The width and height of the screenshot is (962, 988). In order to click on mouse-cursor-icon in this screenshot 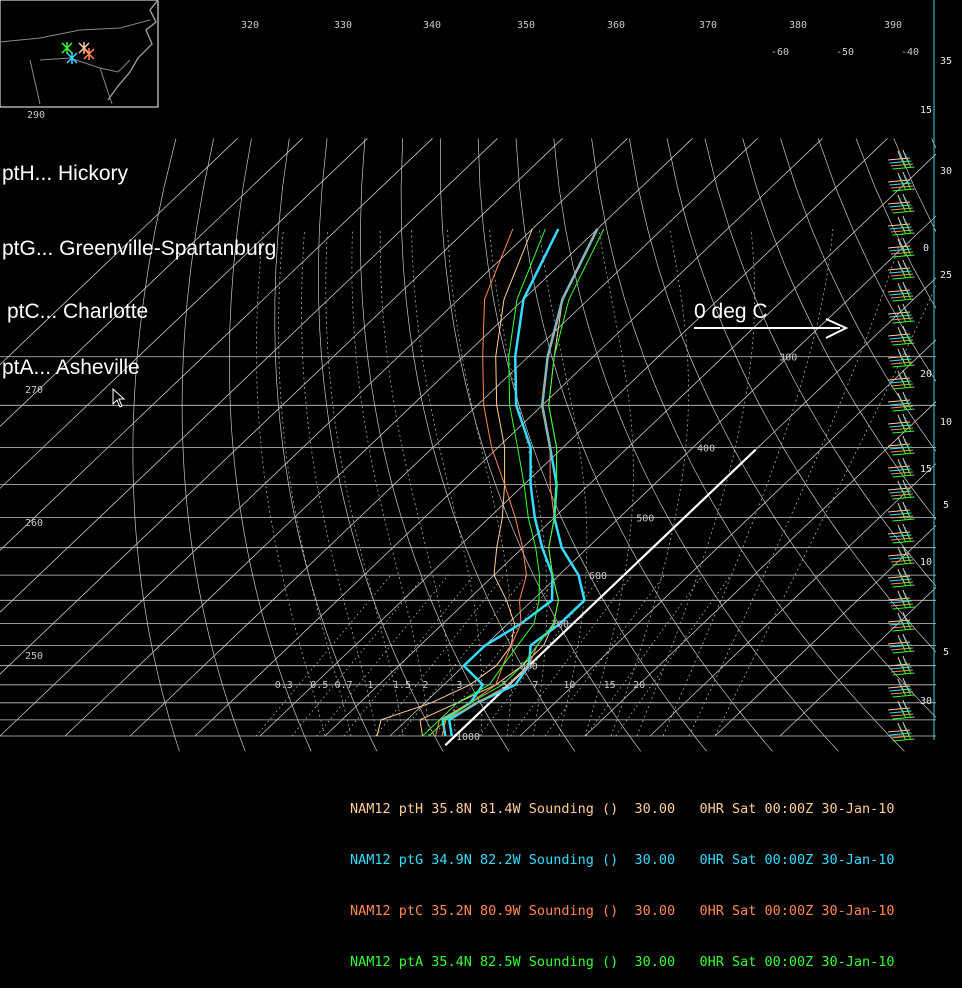, I will do `click(119, 399)`.